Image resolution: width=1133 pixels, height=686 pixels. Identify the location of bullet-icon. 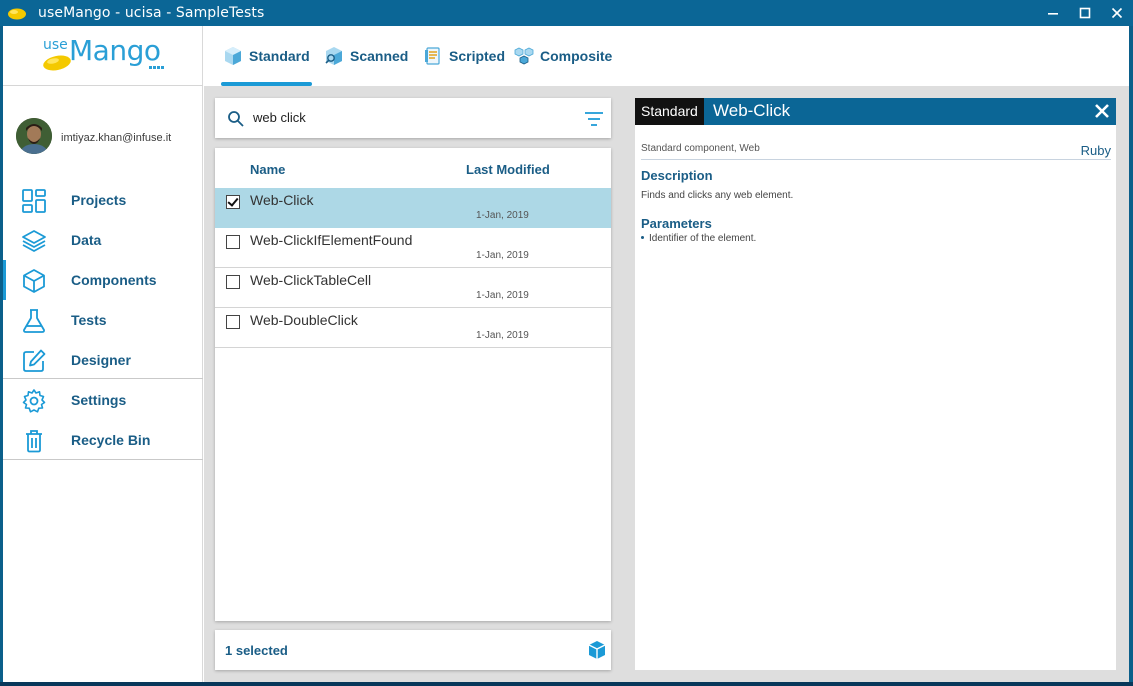
(642, 237).